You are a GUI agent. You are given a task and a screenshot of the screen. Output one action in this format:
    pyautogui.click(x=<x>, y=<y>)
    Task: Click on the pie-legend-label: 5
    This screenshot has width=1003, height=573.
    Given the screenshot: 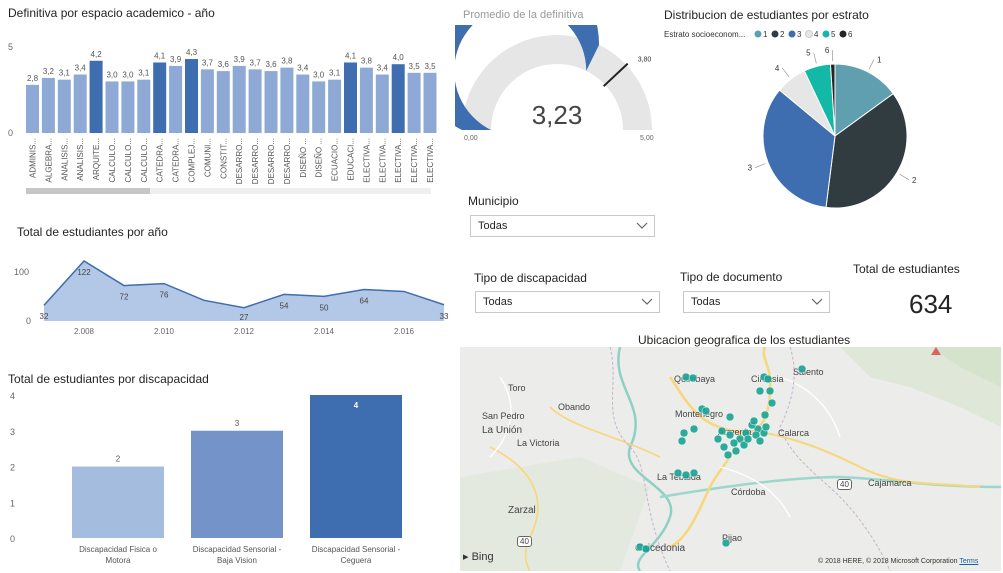 What is the action you would take?
    pyautogui.click(x=833, y=34)
    